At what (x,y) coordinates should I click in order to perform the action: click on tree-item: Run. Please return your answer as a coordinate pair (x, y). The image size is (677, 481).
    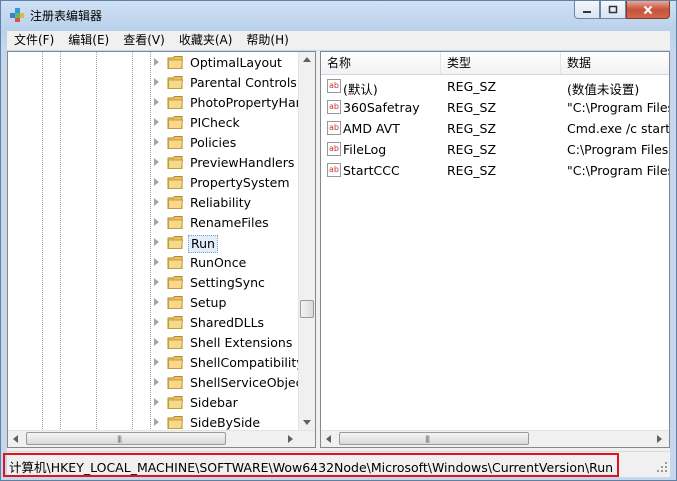
    Looking at the image, I should click on (158, 243).